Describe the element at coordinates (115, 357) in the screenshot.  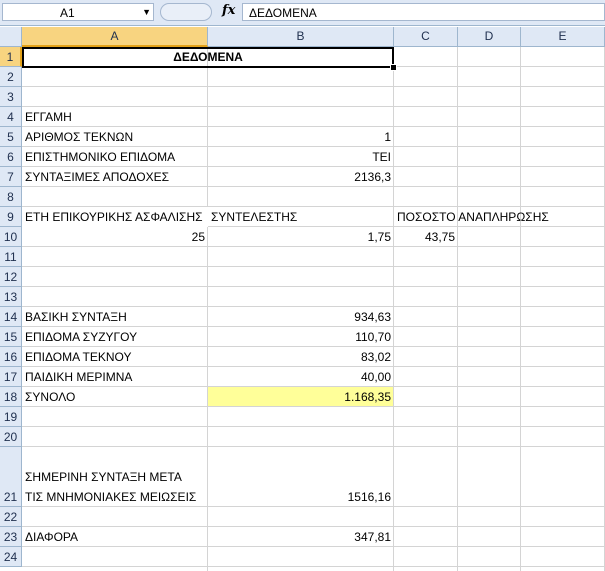
I see `cell-a16: ΕΠΙΔΟΜΑ ΤΕΚΝΟΥ` at that location.